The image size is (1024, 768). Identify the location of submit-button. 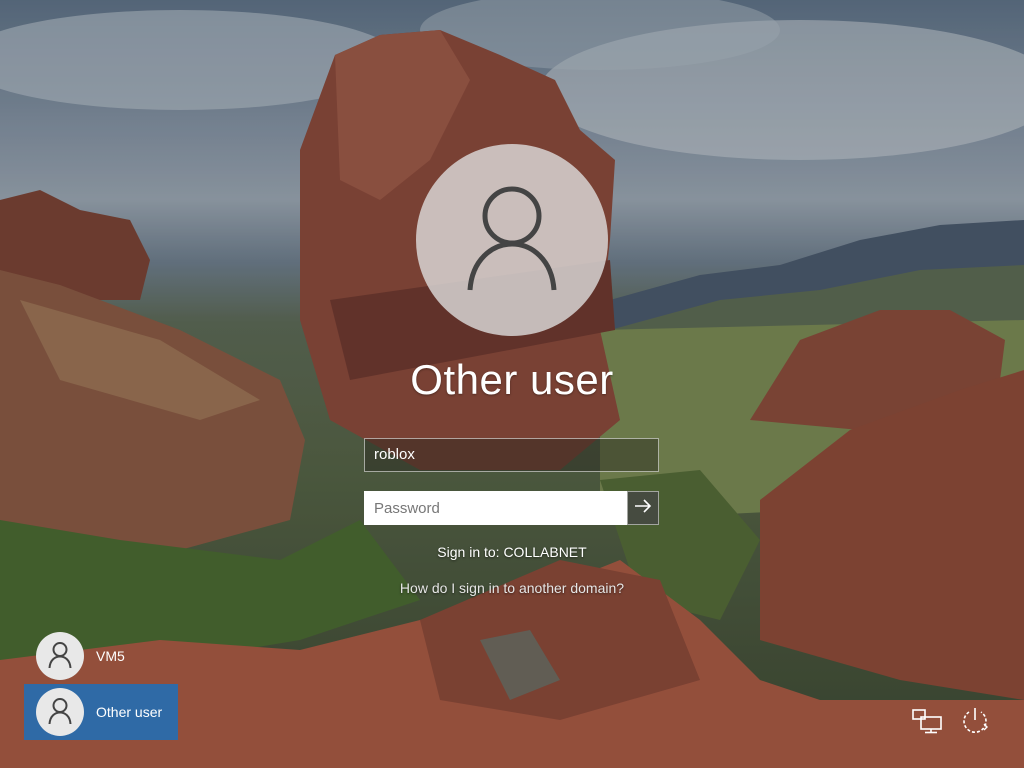
(643, 508).